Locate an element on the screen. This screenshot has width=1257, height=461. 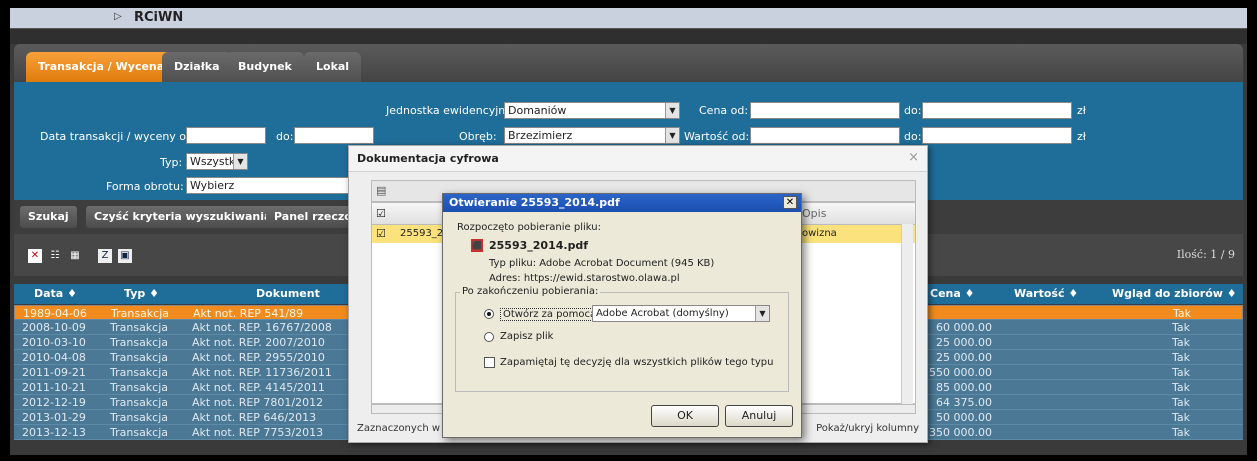
cell-data: 2011-09-21 is located at coordinates (54, 372).